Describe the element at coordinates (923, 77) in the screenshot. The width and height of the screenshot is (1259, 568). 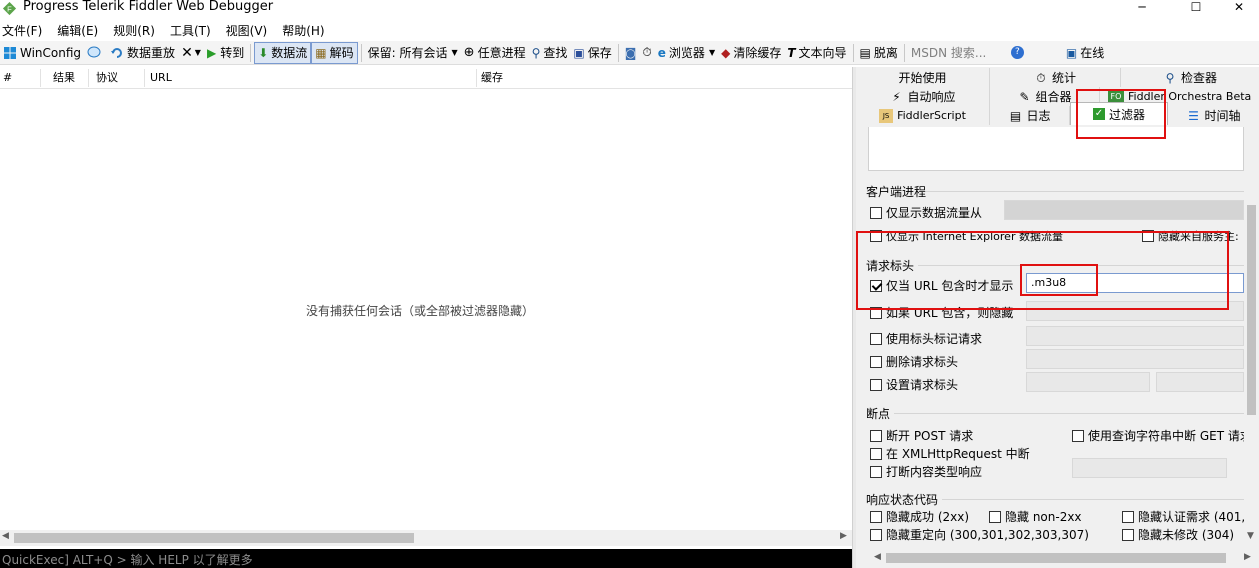
I see `tab-get-started: 开始使用` at that location.